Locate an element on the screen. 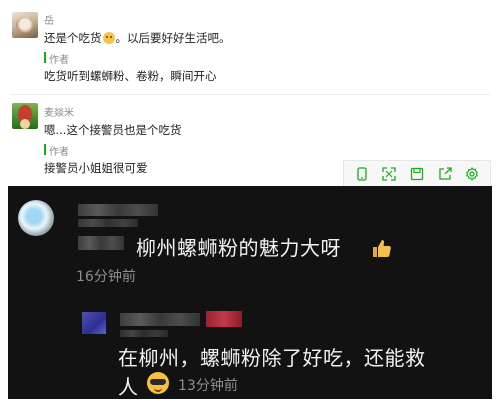 This screenshot has height=407, width=500. image-toolbar is located at coordinates (417, 173).